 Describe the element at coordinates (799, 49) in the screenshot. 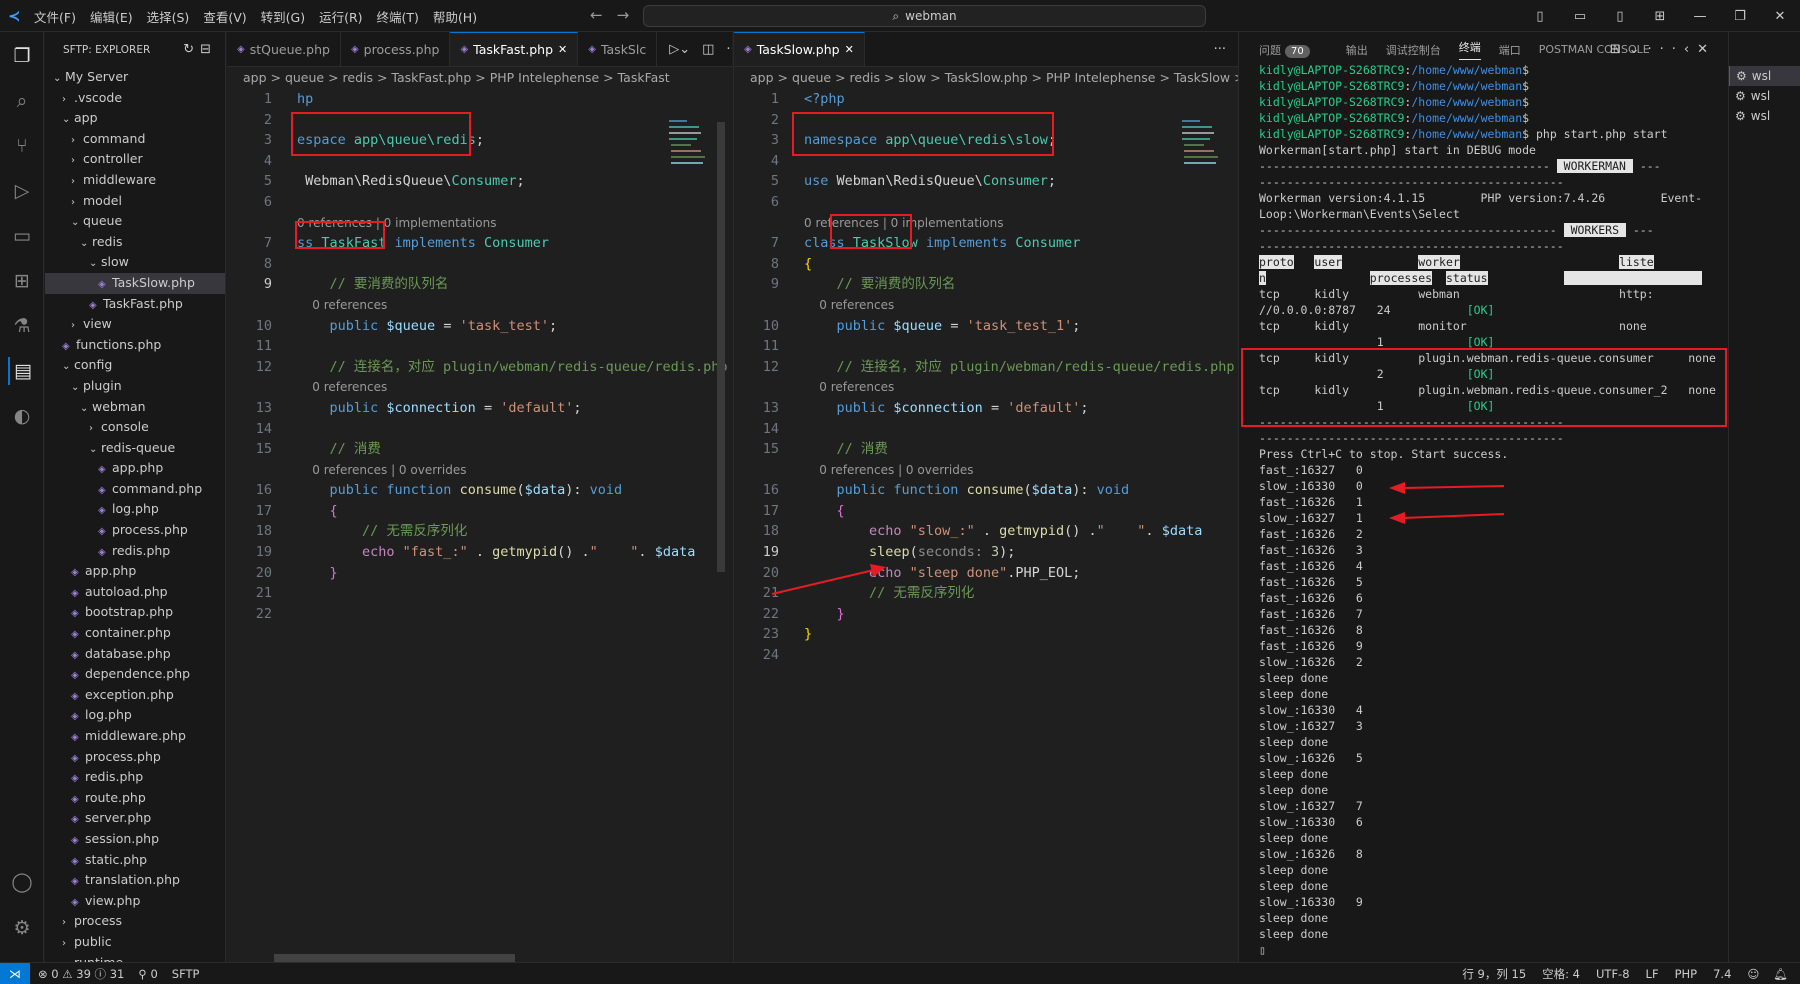

I see `editor-tab: ◈ TaskSlow.php ✕` at that location.